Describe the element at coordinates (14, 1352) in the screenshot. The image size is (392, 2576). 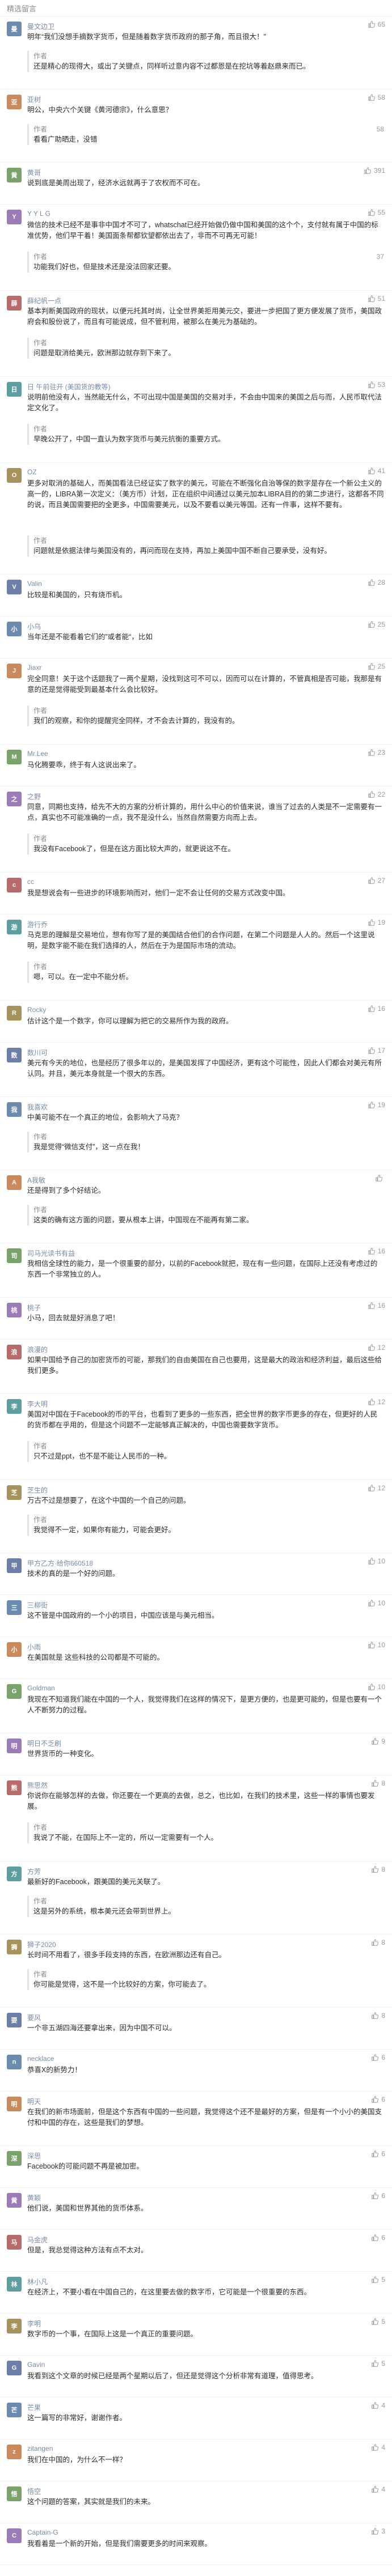
I see `avatar: 浪` at that location.